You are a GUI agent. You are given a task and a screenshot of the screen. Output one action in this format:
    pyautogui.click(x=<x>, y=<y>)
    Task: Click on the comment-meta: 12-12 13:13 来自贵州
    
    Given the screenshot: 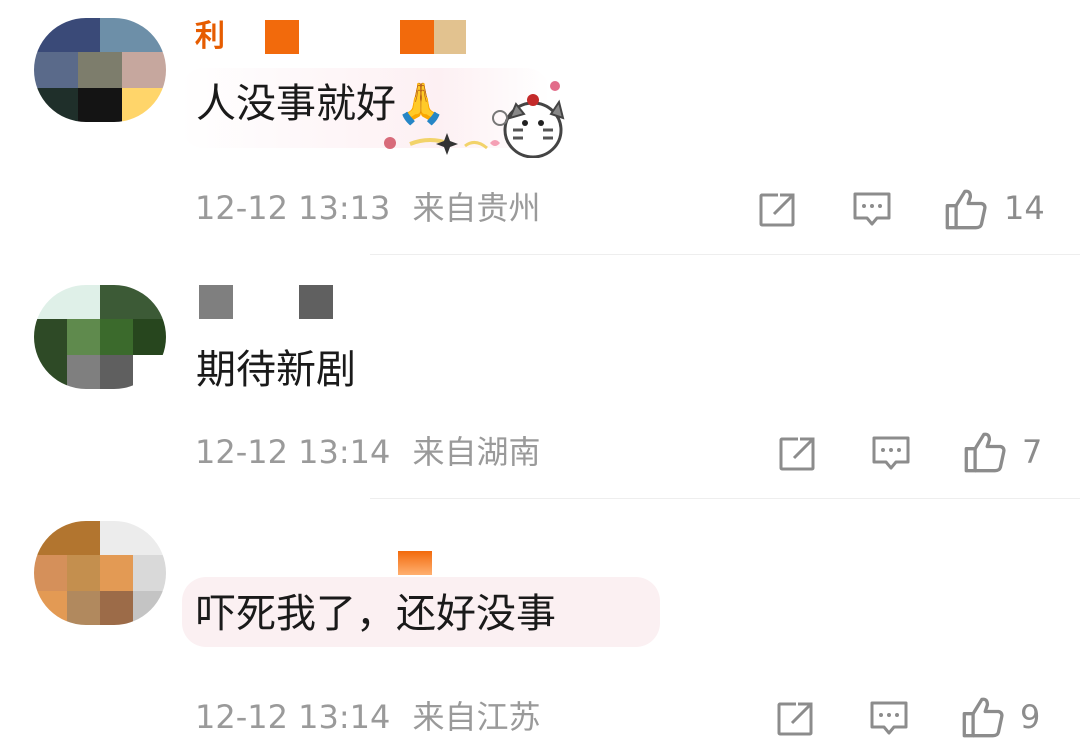 What is the action you would take?
    pyautogui.click(x=368, y=208)
    